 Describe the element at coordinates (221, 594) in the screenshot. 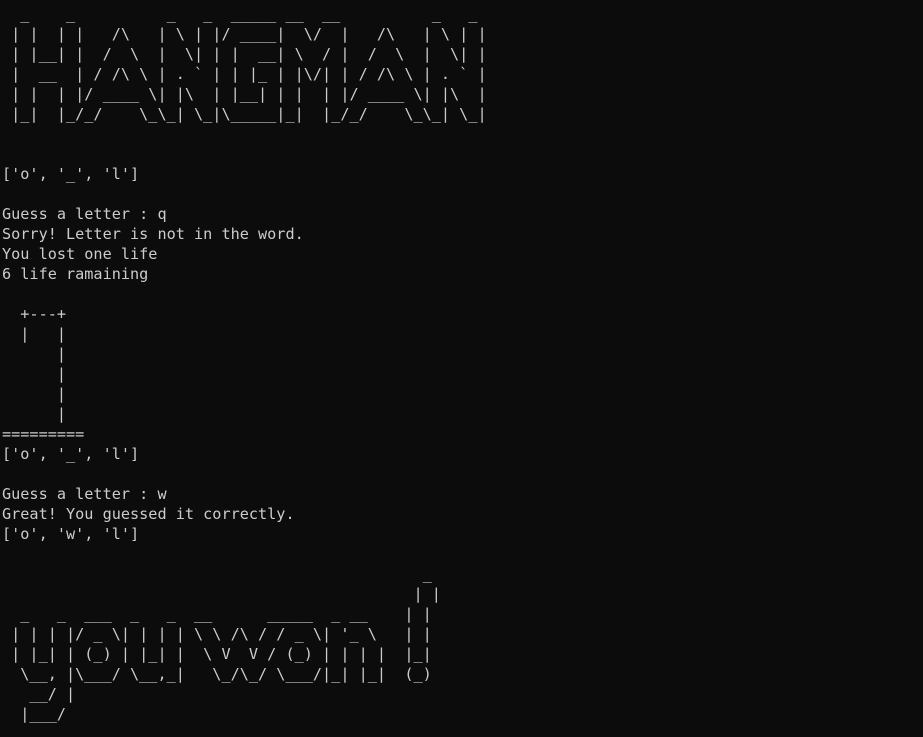

I see `win-banner-line: | |` at that location.